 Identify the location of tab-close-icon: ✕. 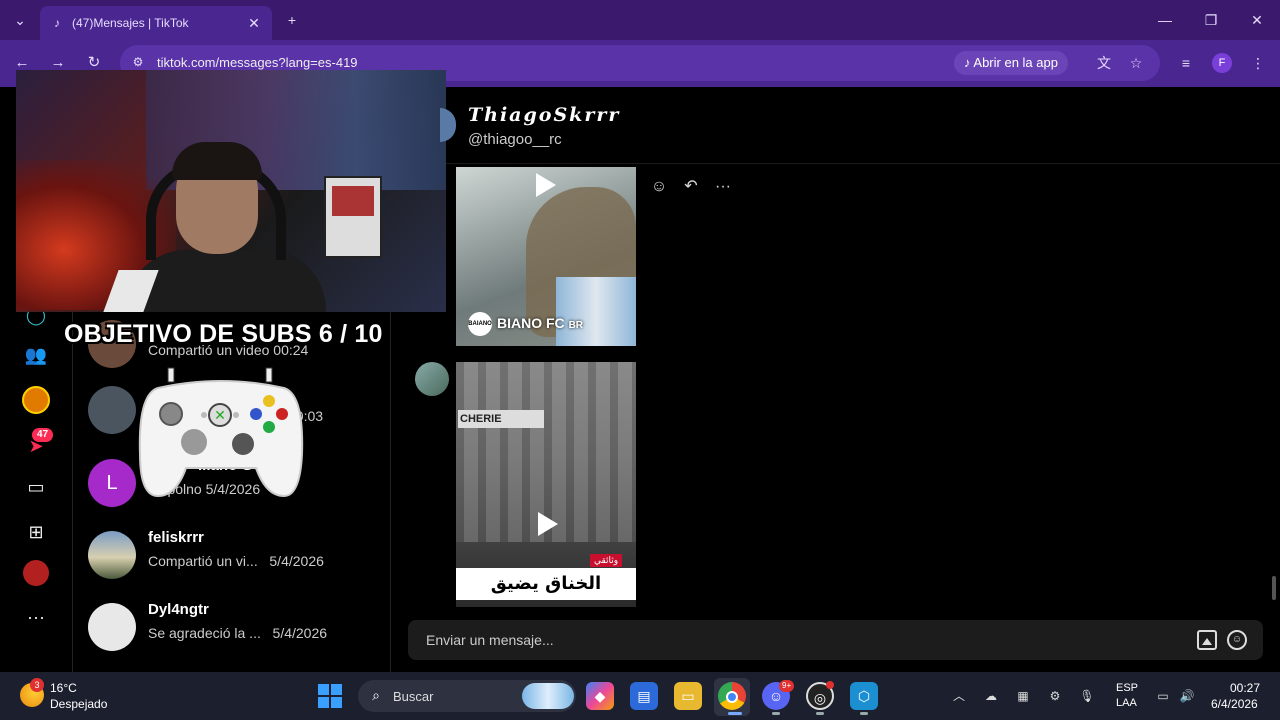
(254, 23).